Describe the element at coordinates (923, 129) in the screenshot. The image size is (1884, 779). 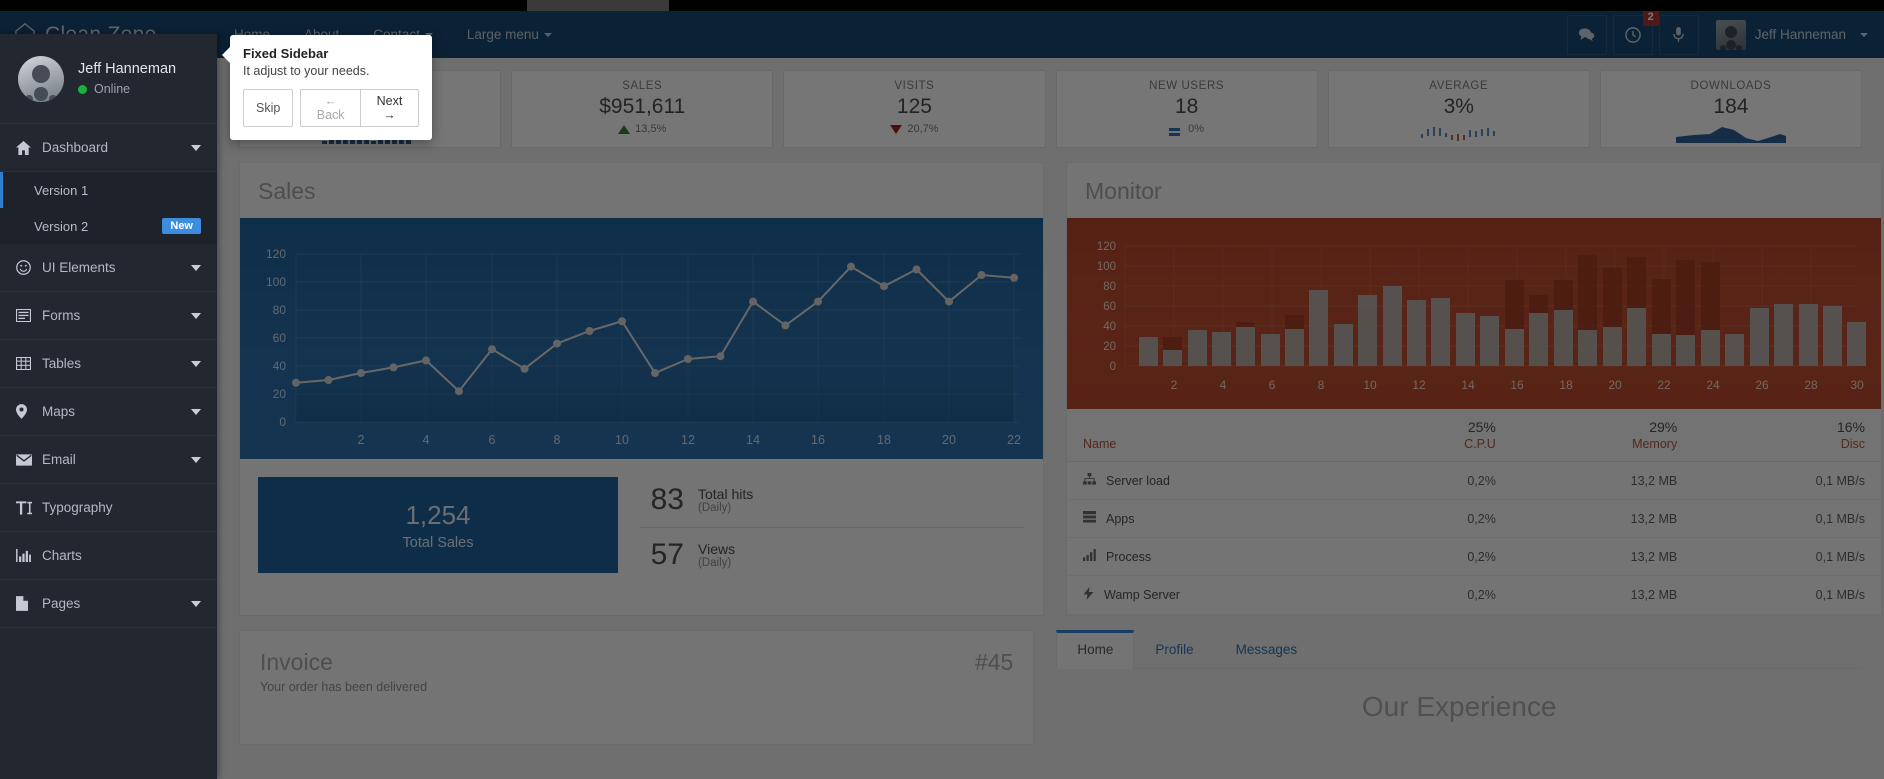
I see `stat-delta-value: 20,7%` at that location.